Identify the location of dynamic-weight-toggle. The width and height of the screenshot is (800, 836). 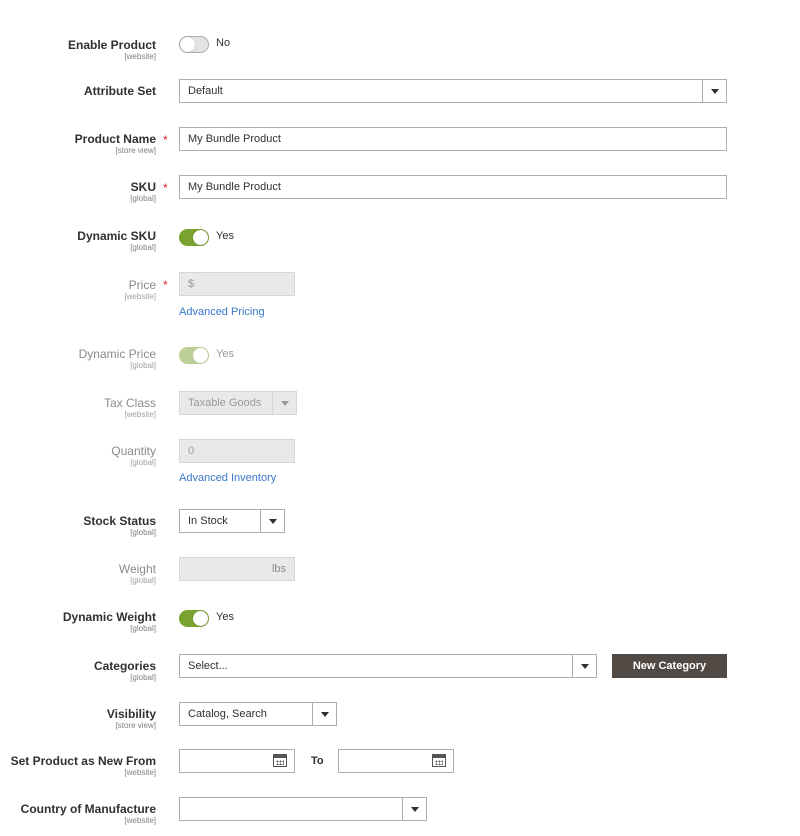
(194, 618).